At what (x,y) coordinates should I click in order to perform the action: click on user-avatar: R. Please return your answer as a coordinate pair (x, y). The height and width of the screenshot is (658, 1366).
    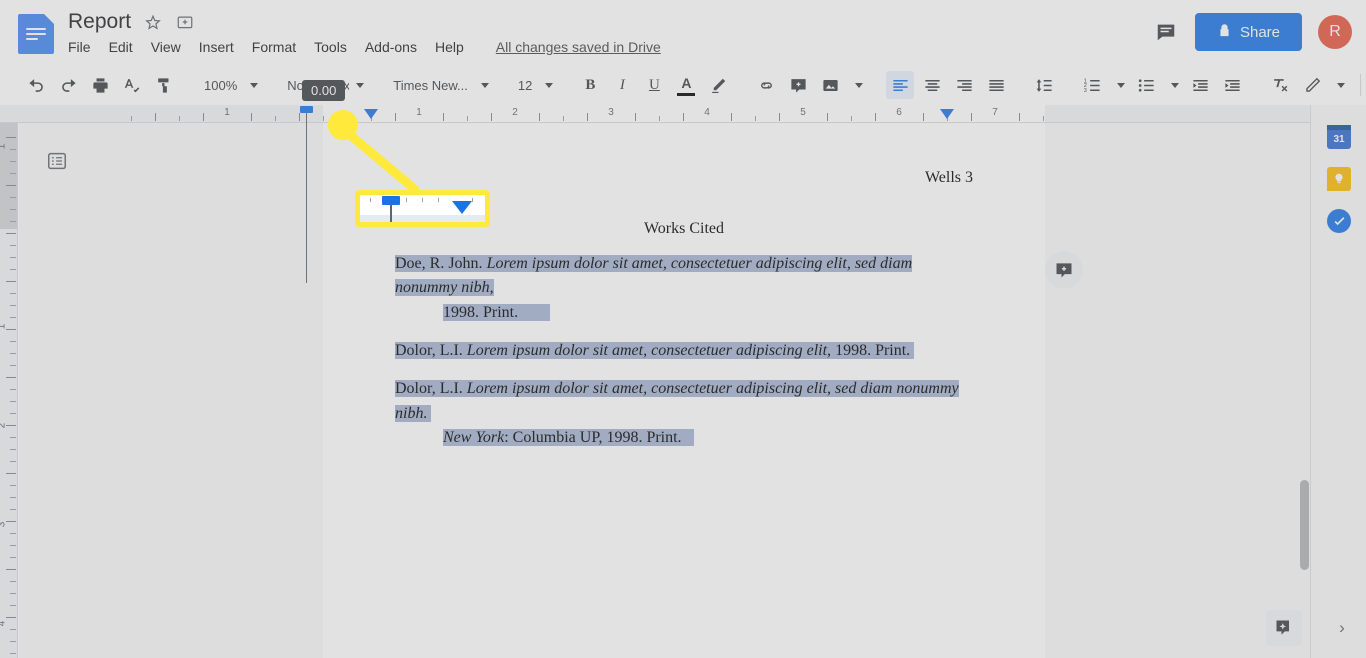
    Looking at the image, I should click on (1335, 32).